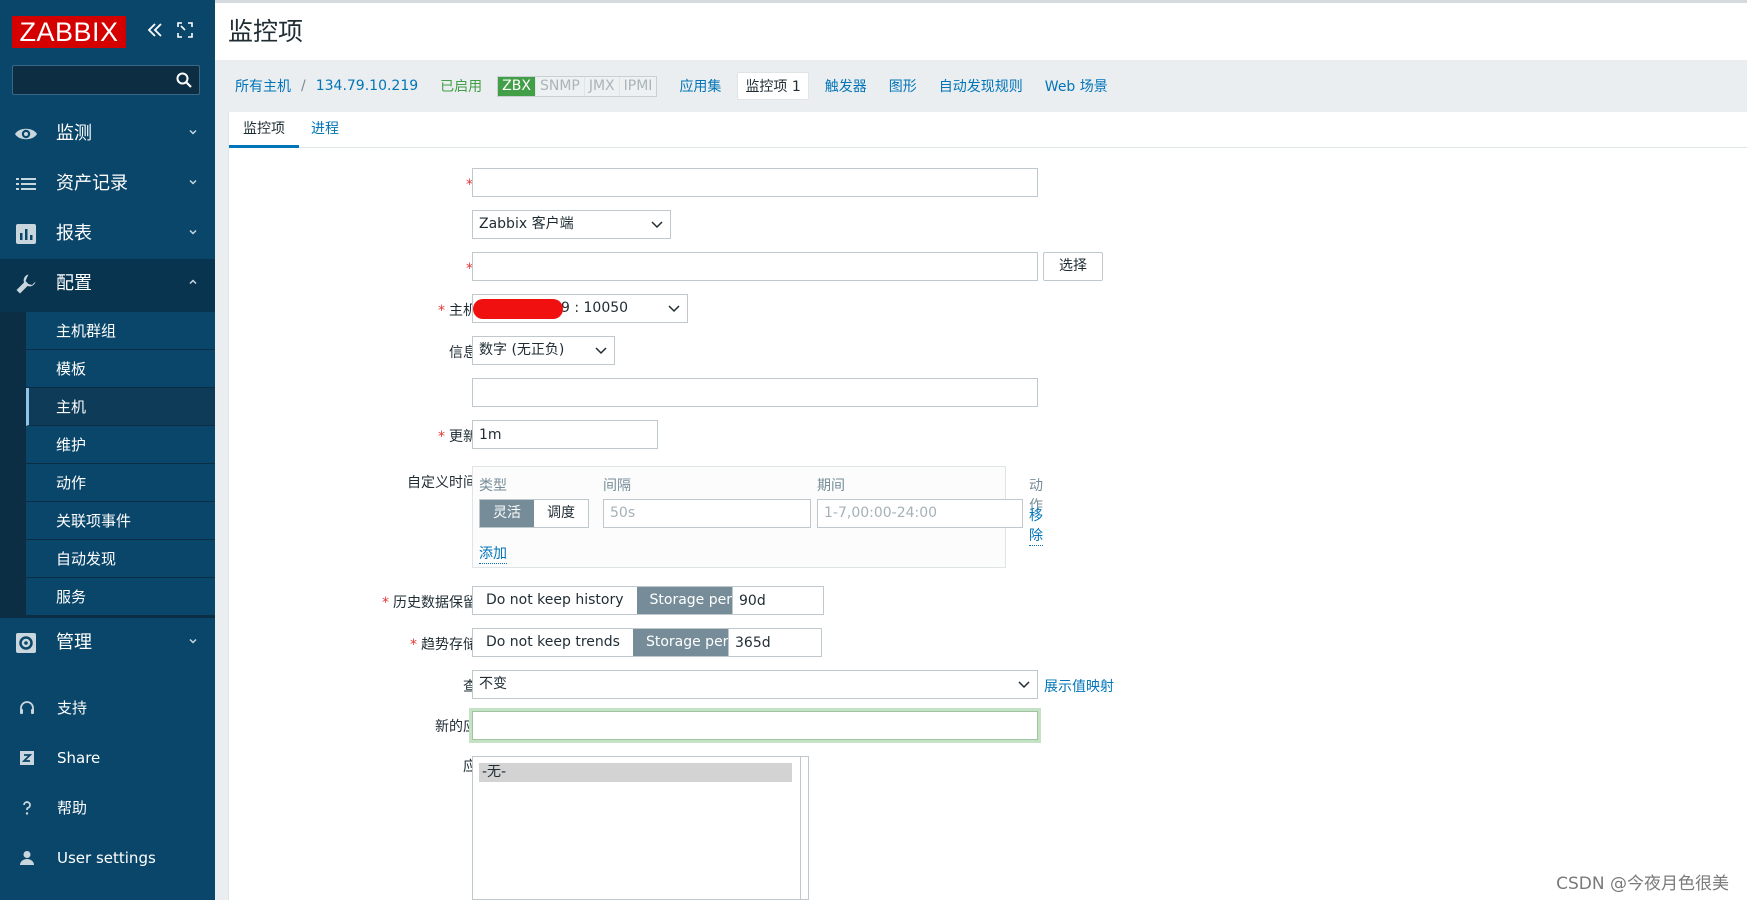 The width and height of the screenshot is (1747, 900). I want to click on col-interval-header: 间隔, so click(617, 486).